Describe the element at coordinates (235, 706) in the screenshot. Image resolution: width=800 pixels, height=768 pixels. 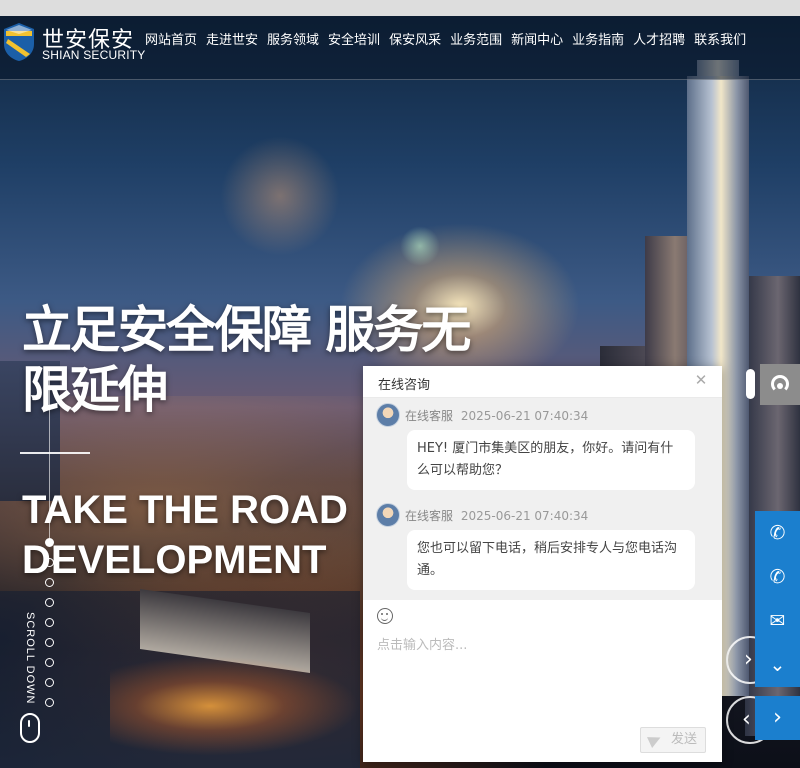
I see `pier-lights` at that location.